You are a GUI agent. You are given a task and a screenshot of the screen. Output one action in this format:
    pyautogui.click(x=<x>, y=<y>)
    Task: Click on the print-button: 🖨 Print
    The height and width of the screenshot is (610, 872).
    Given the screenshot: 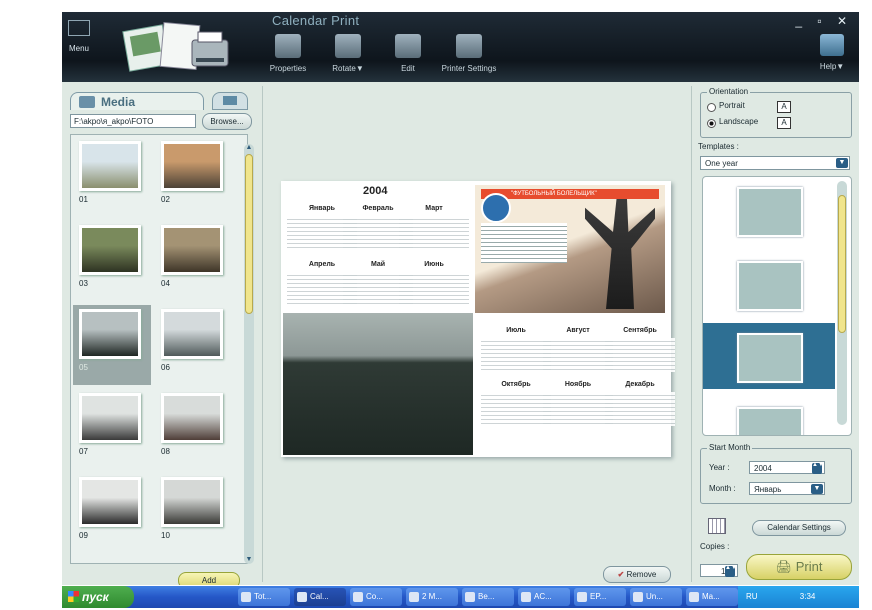 What is the action you would take?
    pyautogui.click(x=799, y=567)
    